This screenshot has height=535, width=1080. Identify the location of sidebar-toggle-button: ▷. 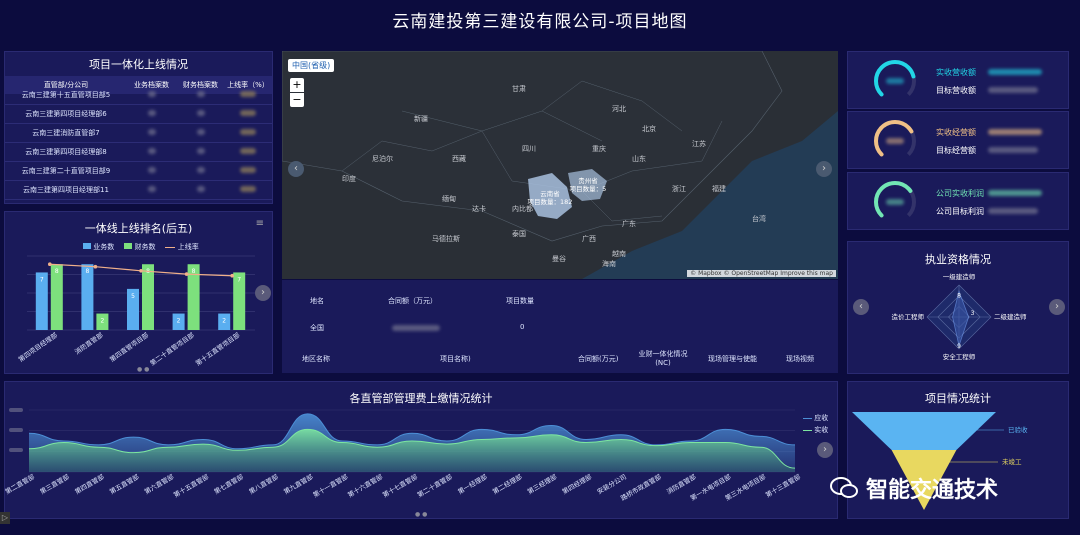
(5, 518).